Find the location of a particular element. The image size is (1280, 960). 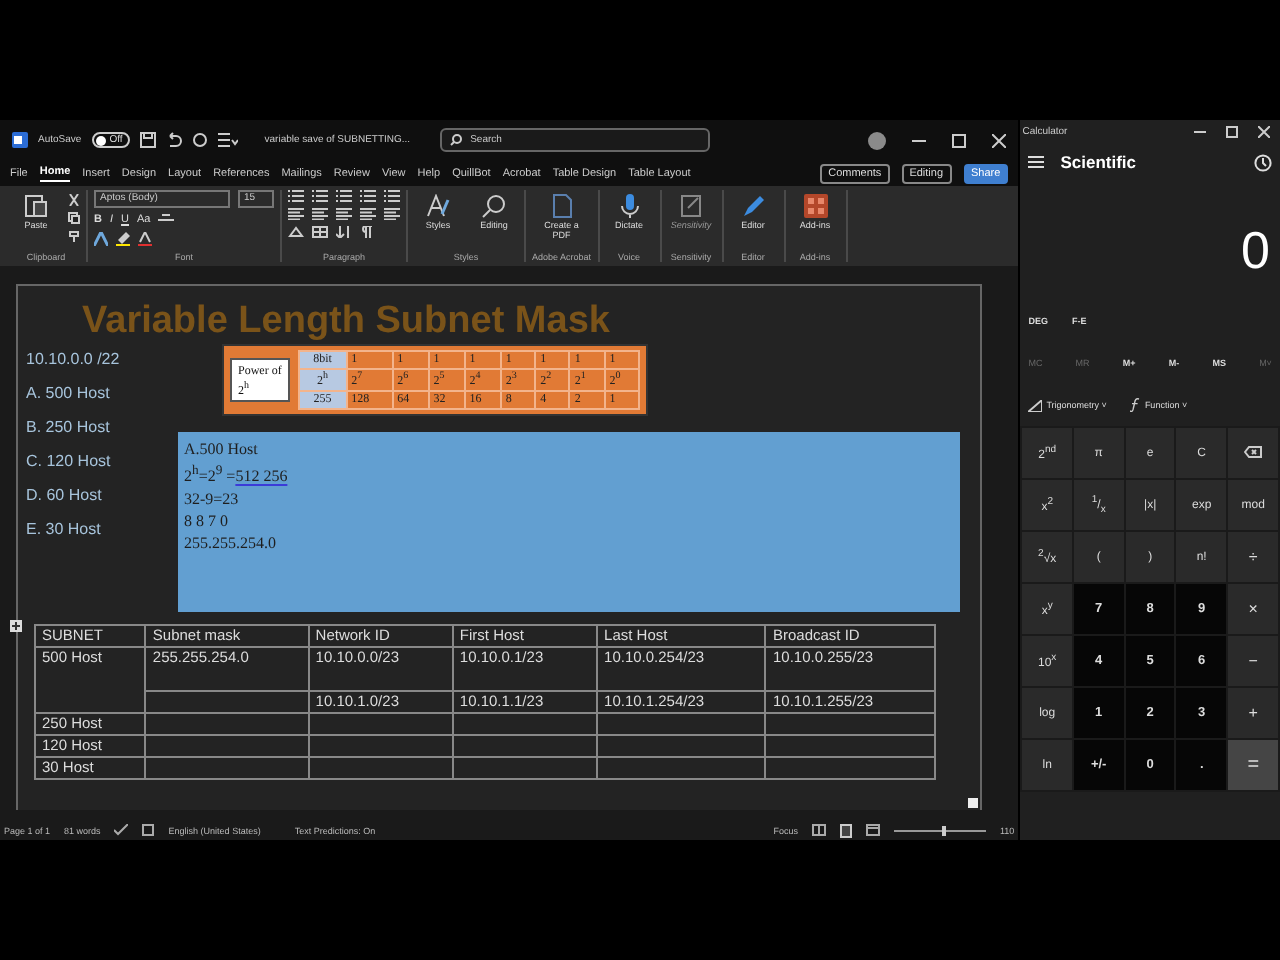

microphone-icon is located at coordinates (629, 206).